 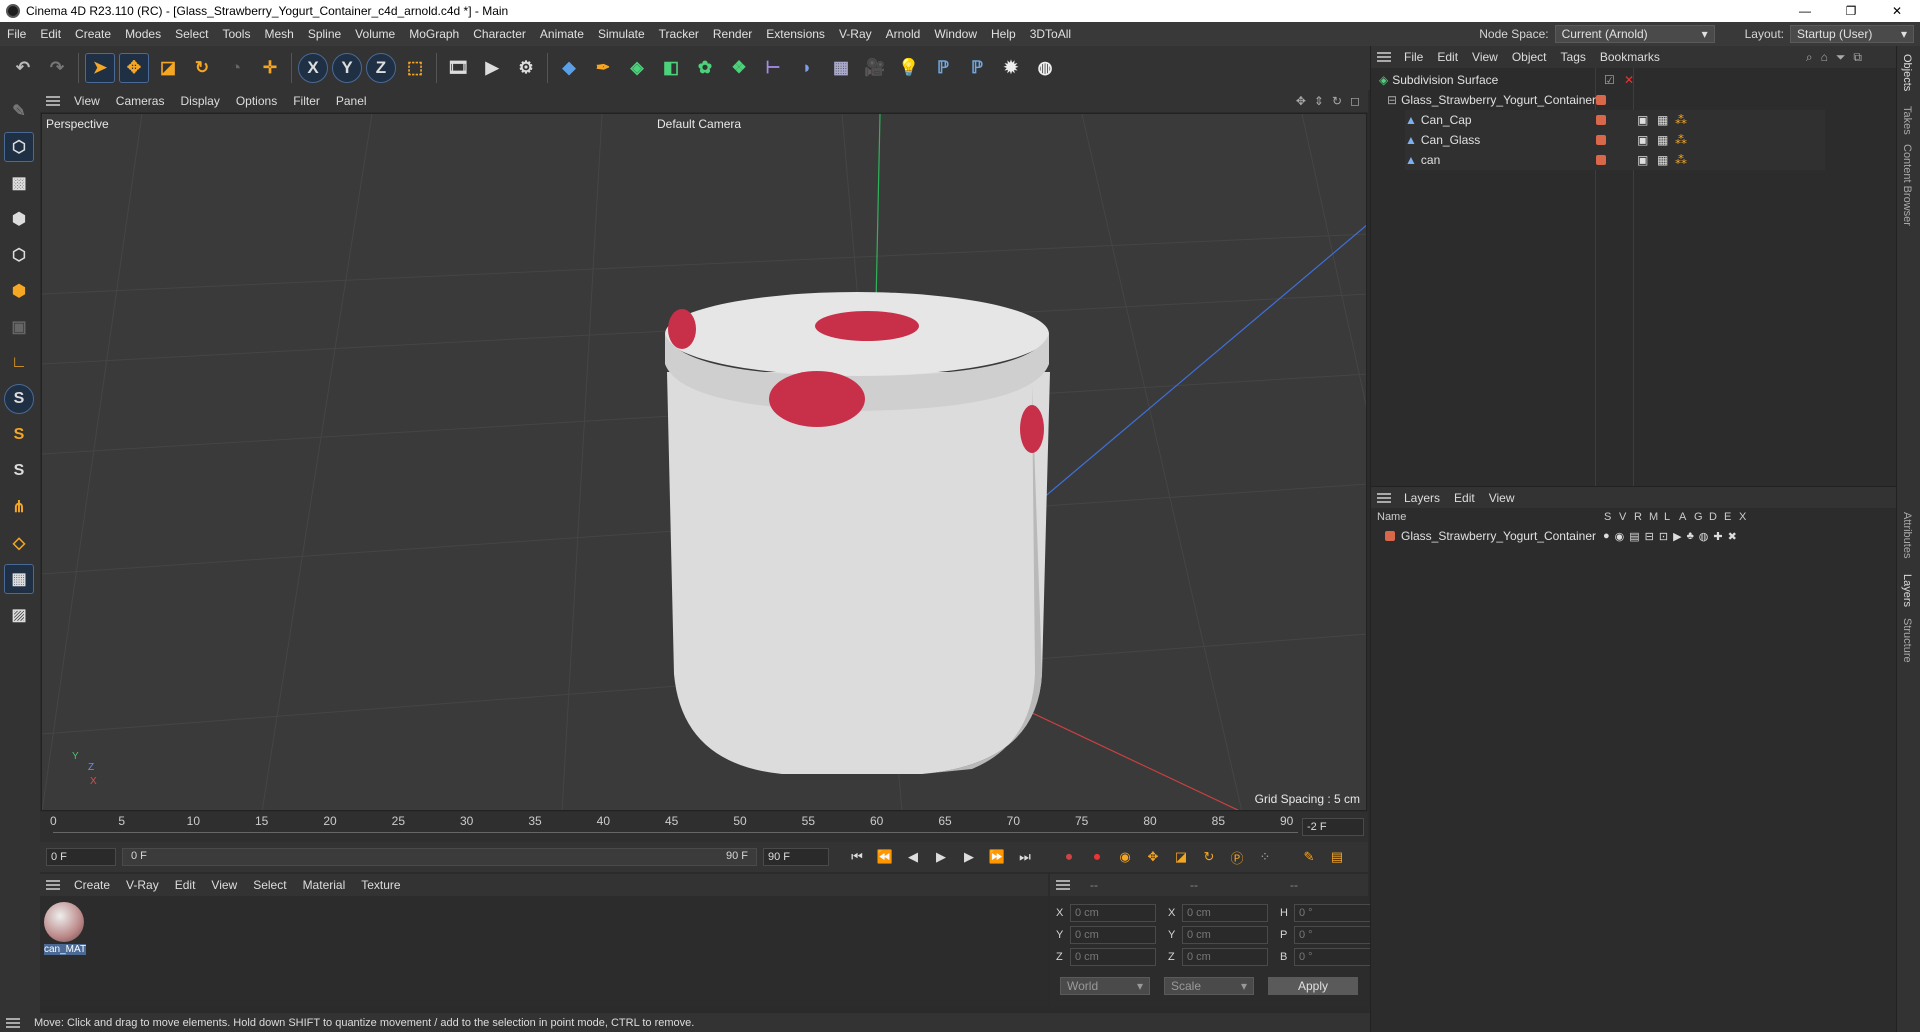 I want to click on material-swatch: can_MAT, so click(x=65, y=928).